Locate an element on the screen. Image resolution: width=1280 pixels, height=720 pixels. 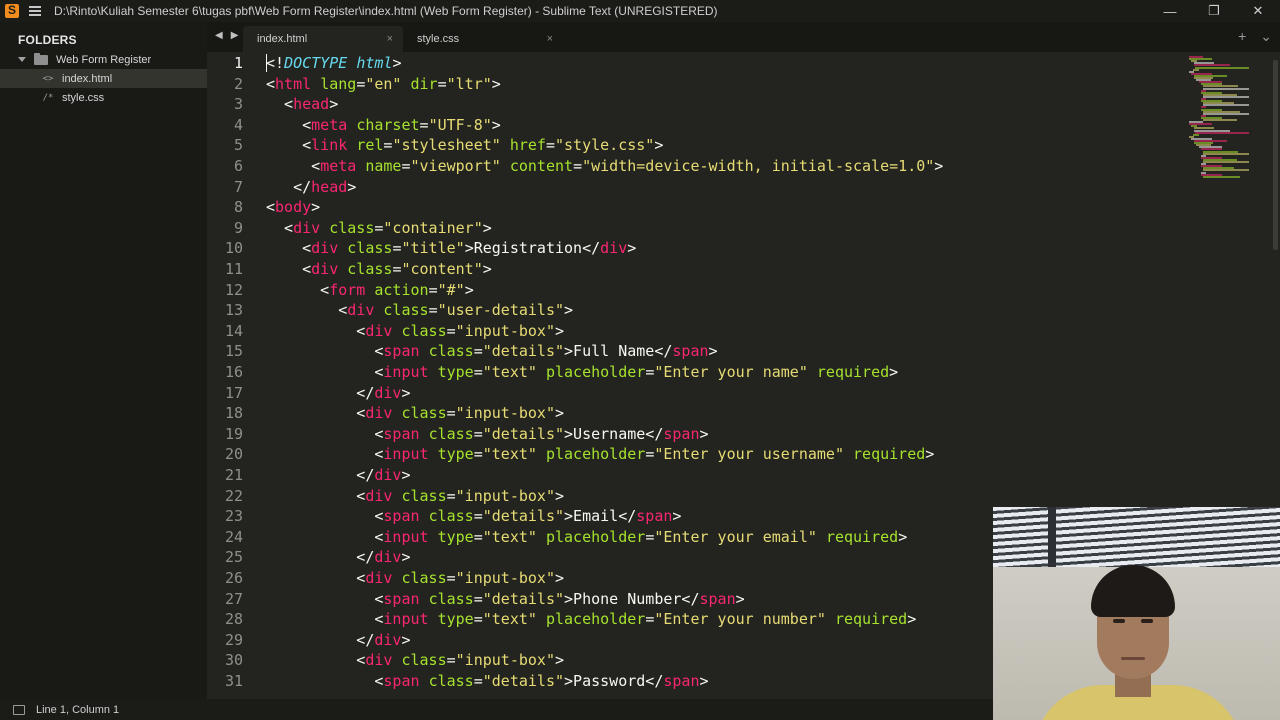
tab-index-html: index.html × is located at coordinates (323, 39).